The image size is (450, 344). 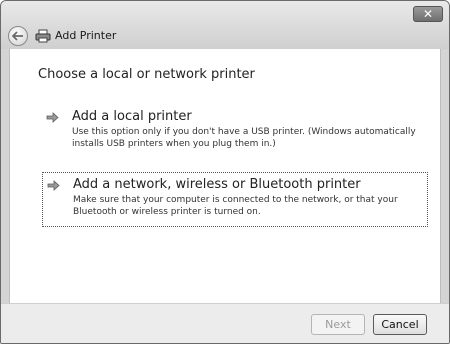 I want to click on next-button: Next, so click(x=338, y=324).